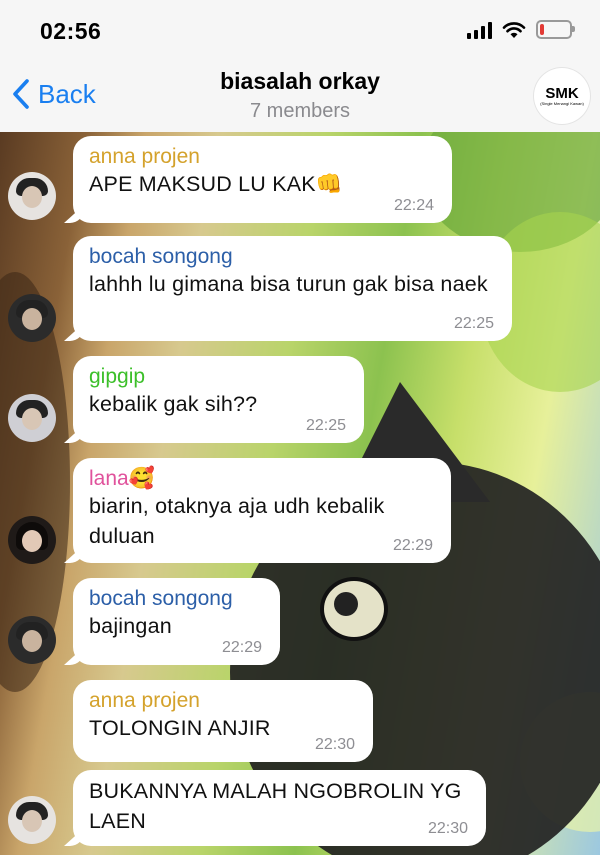  What do you see at coordinates (176, 621) in the screenshot?
I see `message-bubble: bocah songong bajingan 22:29` at bounding box center [176, 621].